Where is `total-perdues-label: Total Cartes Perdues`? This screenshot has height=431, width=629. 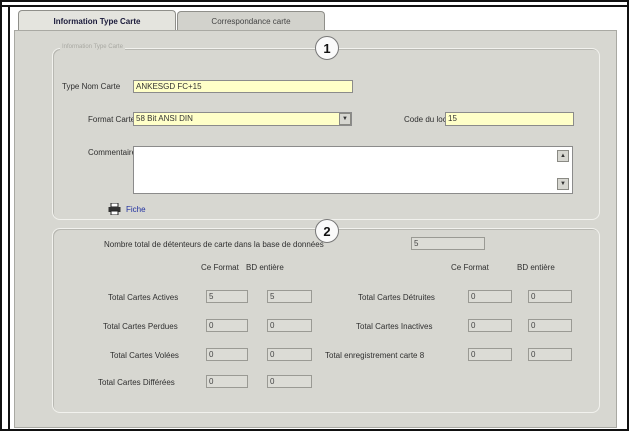 total-perdues-label: Total Cartes Perdues is located at coordinates (140, 326).